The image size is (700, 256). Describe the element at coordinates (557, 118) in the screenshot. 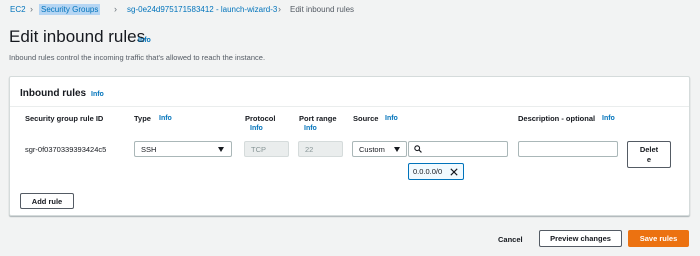

I see `col-header-description: Description - optional` at that location.